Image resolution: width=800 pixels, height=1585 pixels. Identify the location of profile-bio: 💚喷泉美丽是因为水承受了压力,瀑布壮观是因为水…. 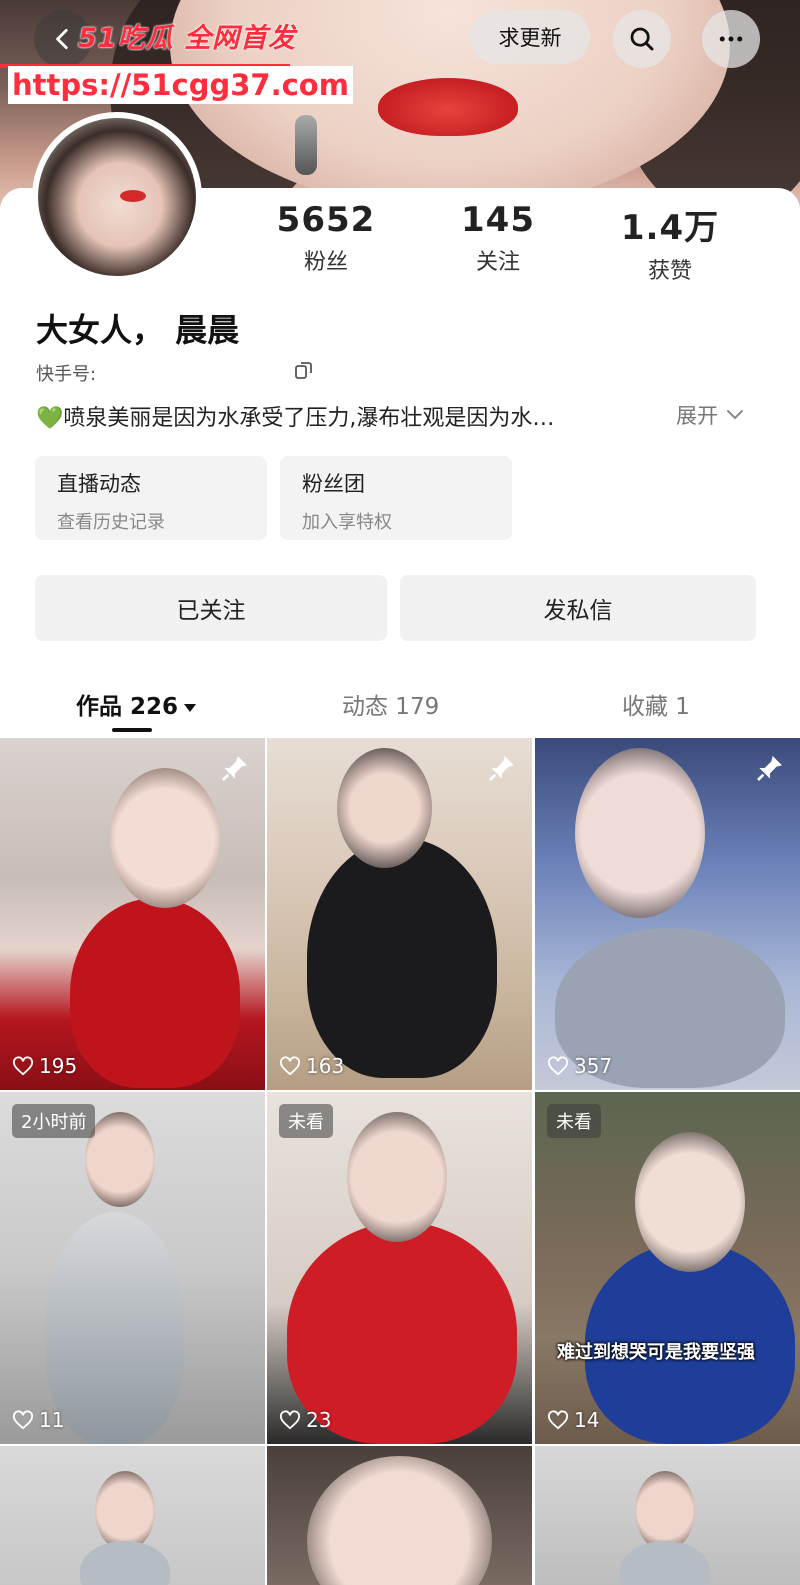
(346, 416).